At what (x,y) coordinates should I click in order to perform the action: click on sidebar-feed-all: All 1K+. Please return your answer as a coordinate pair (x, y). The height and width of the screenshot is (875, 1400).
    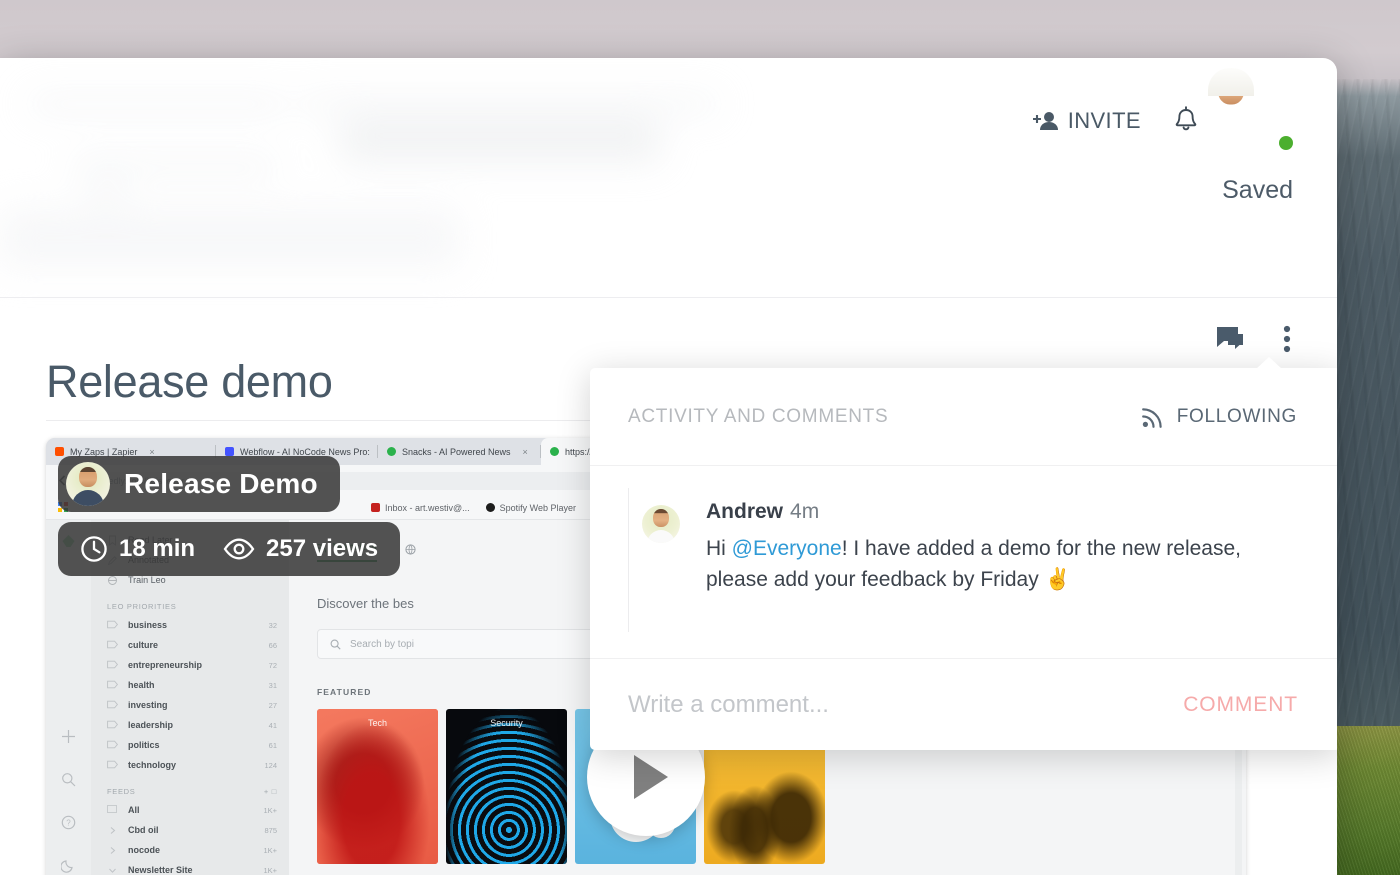
    Looking at the image, I should click on (190, 810).